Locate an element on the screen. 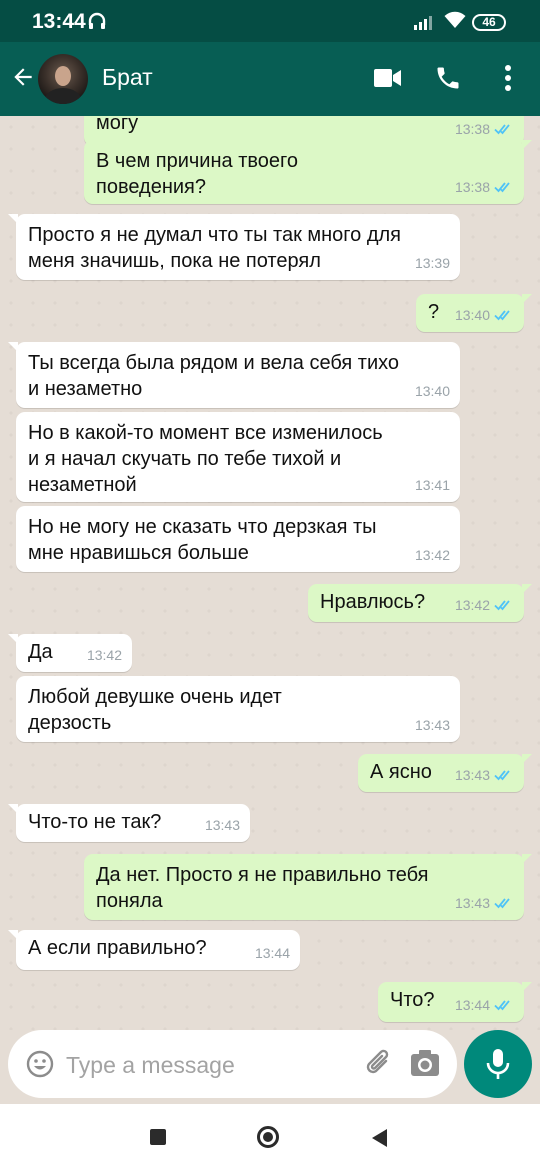  message-outgoing: В чем причина твоего поведения? 13:38 is located at coordinates (308, 172).